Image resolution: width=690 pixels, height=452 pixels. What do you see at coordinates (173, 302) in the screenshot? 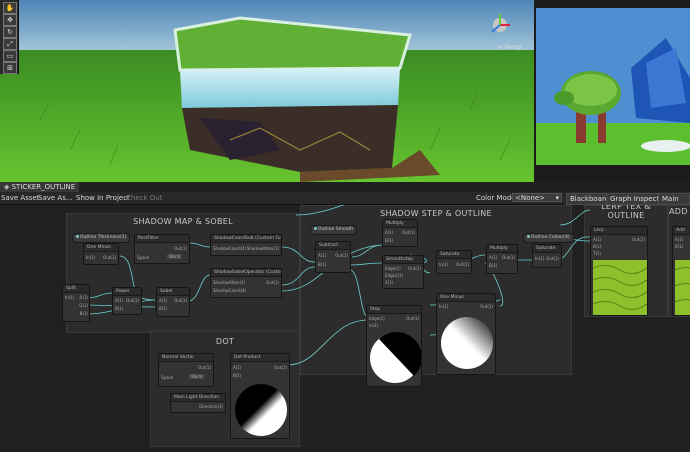
I see `sobel-node: Sobel A(1) Out(1) B(1)` at bounding box center [173, 302].